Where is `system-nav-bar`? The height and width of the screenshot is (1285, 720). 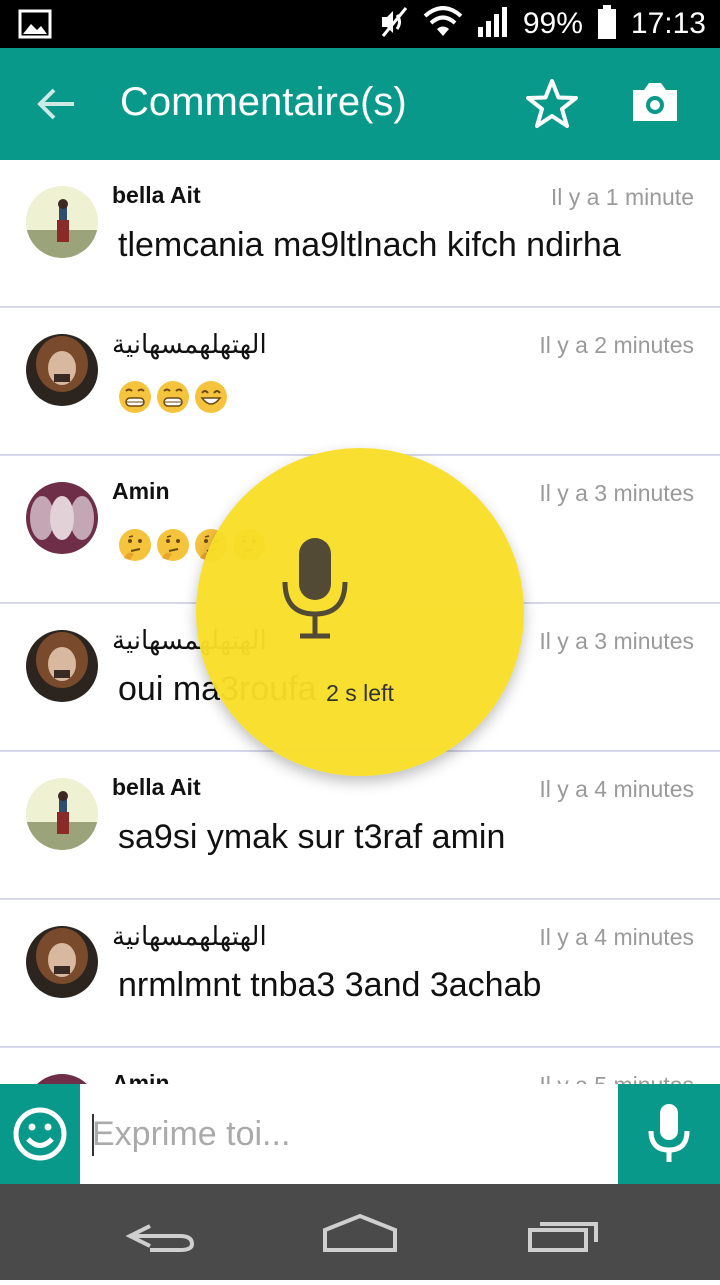
system-nav-bar is located at coordinates (360, 1232).